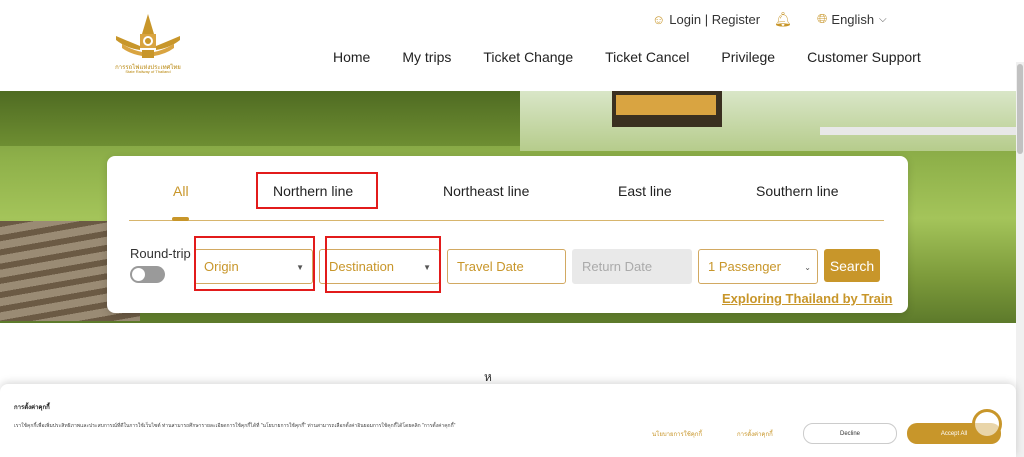  I want to click on decline-button: Decline, so click(850, 433).